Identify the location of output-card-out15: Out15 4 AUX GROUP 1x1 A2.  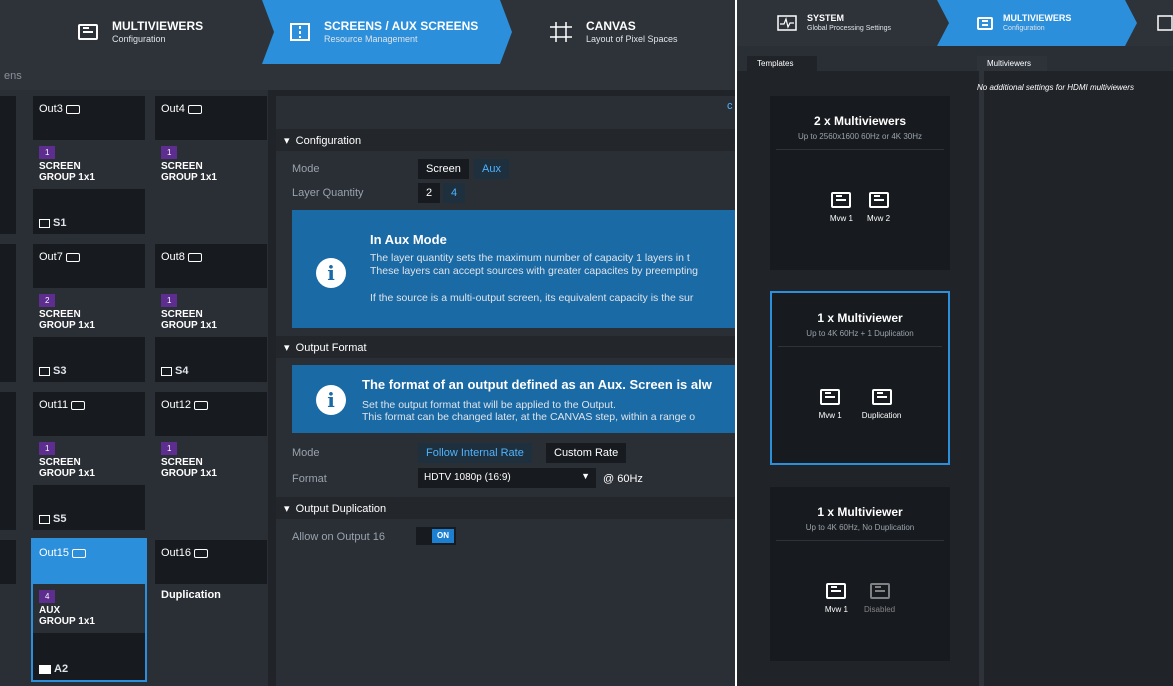
(89, 610).